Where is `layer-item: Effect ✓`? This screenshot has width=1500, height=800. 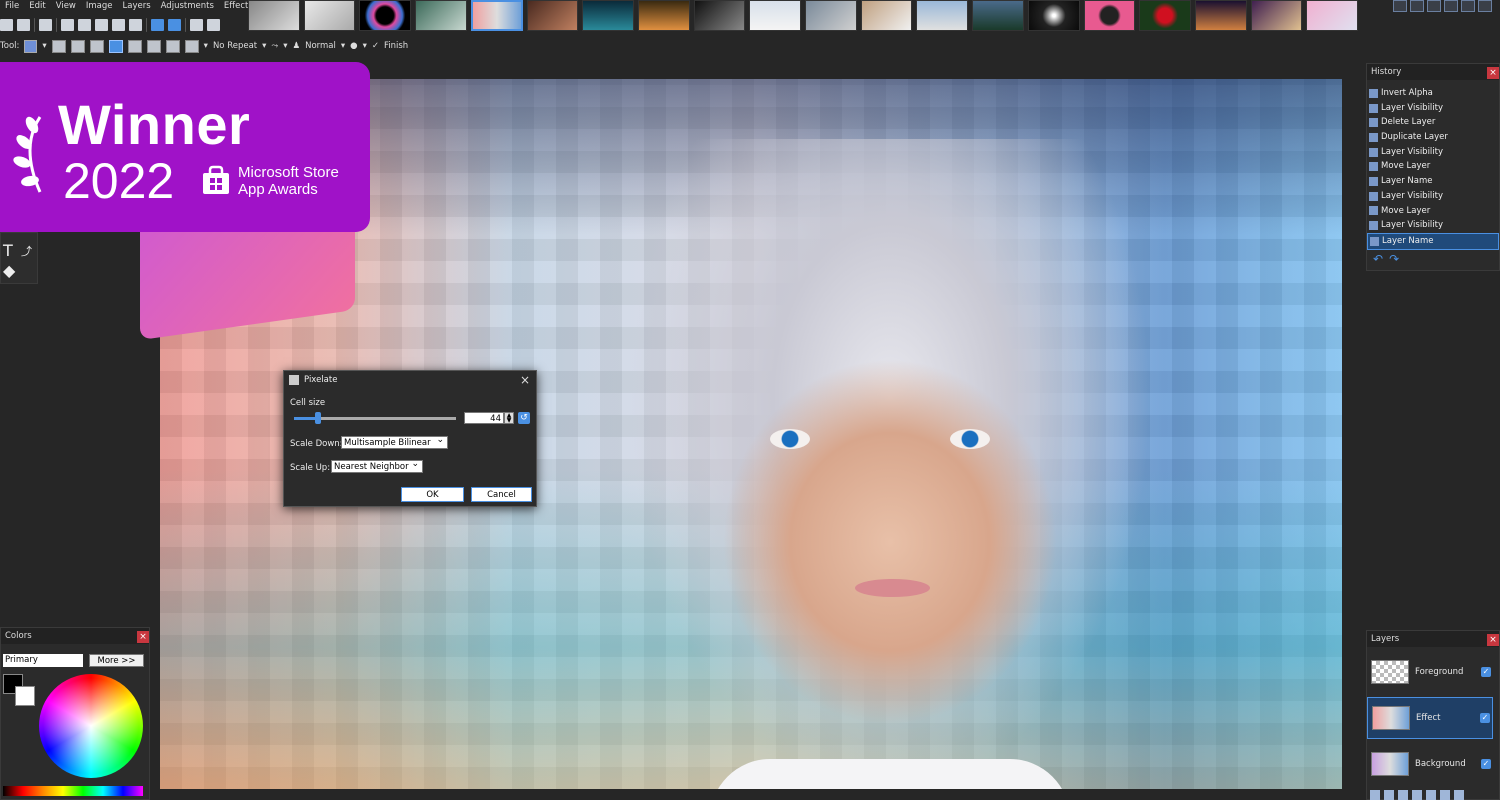 layer-item: Effect ✓ is located at coordinates (1430, 718).